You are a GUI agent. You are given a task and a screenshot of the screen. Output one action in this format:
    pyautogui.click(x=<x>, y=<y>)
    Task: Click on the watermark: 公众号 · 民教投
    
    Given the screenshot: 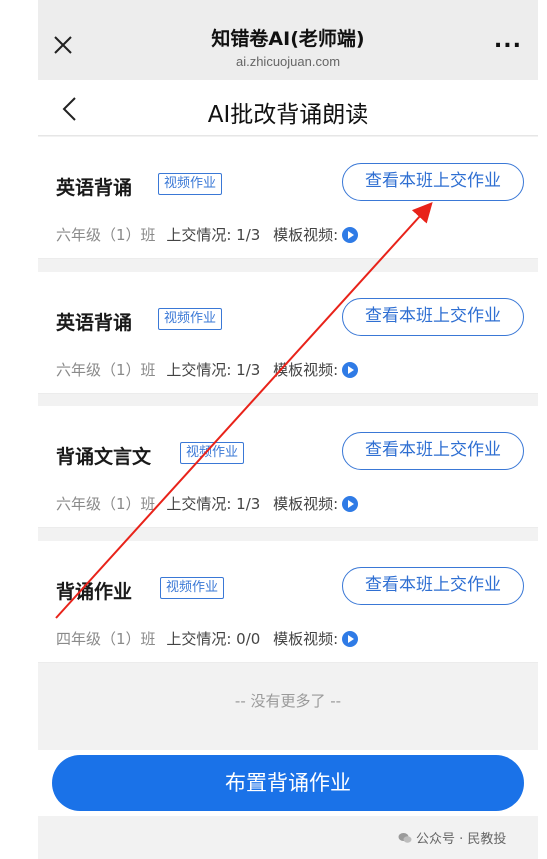 What is the action you would take?
    pyautogui.click(x=452, y=837)
    